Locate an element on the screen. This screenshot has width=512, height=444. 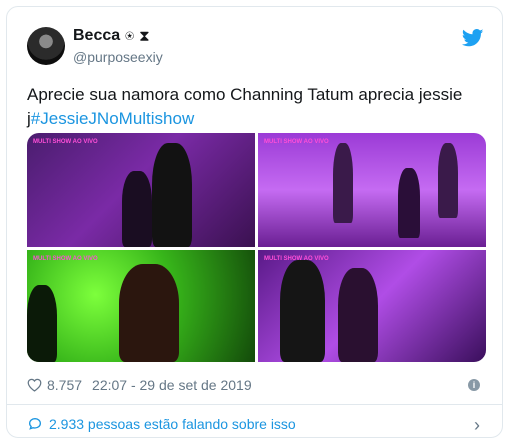
media-photo-3: MULTI SHOW AO VIVO is located at coordinates (141, 306).